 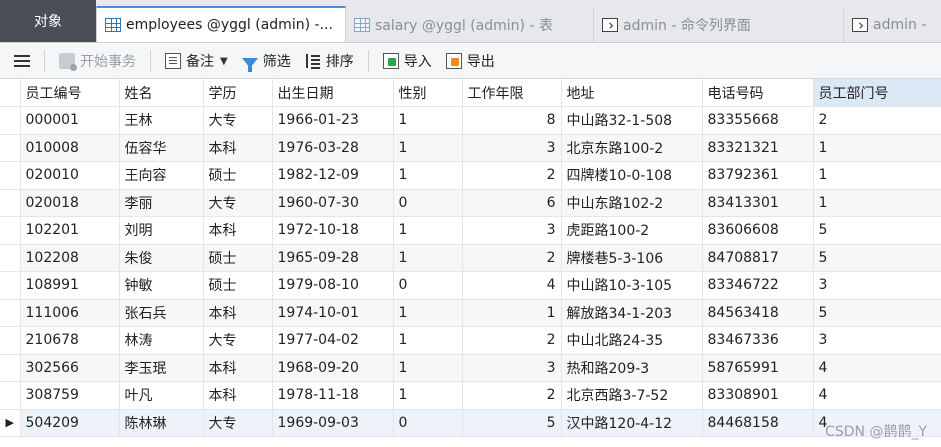 I want to click on table-cell: 6, so click(x=512, y=203).